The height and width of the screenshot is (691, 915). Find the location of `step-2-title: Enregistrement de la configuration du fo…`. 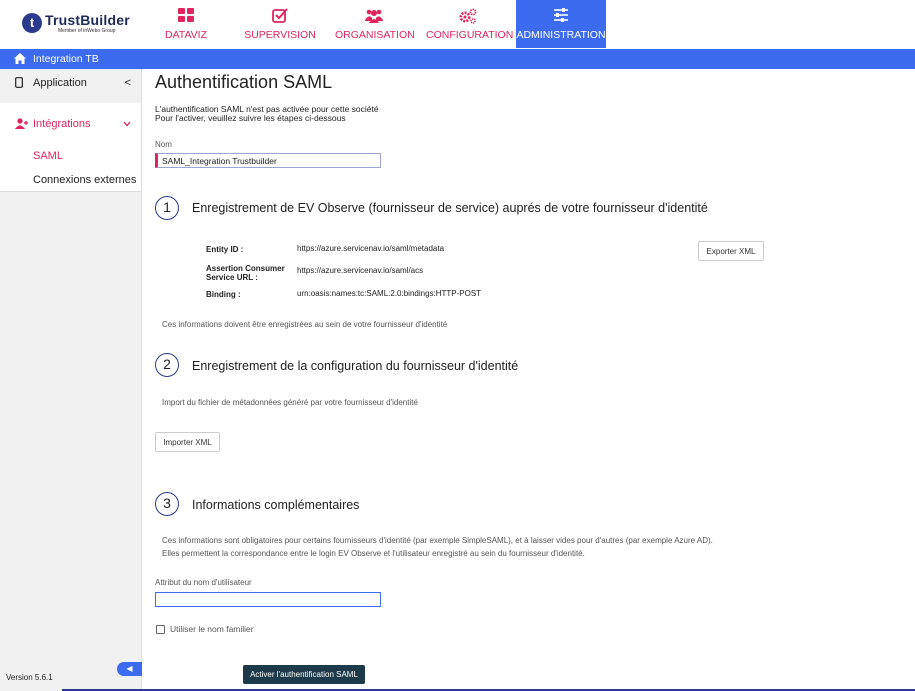

step-2-title: Enregistrement de la configuration du fo… is located at coordinates (355, 366).